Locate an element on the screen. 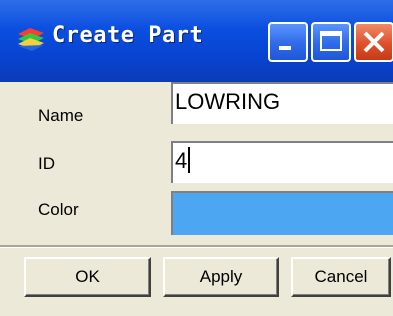  cancel-label: Cancel is located at coordinates (341, 276).